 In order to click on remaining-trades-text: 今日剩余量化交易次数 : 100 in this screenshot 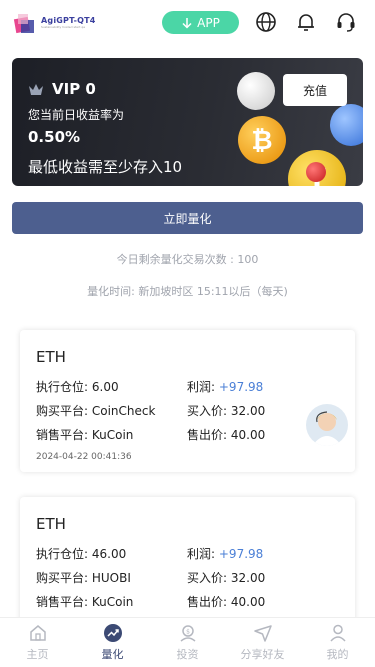, I will do `click(187, 259)`.